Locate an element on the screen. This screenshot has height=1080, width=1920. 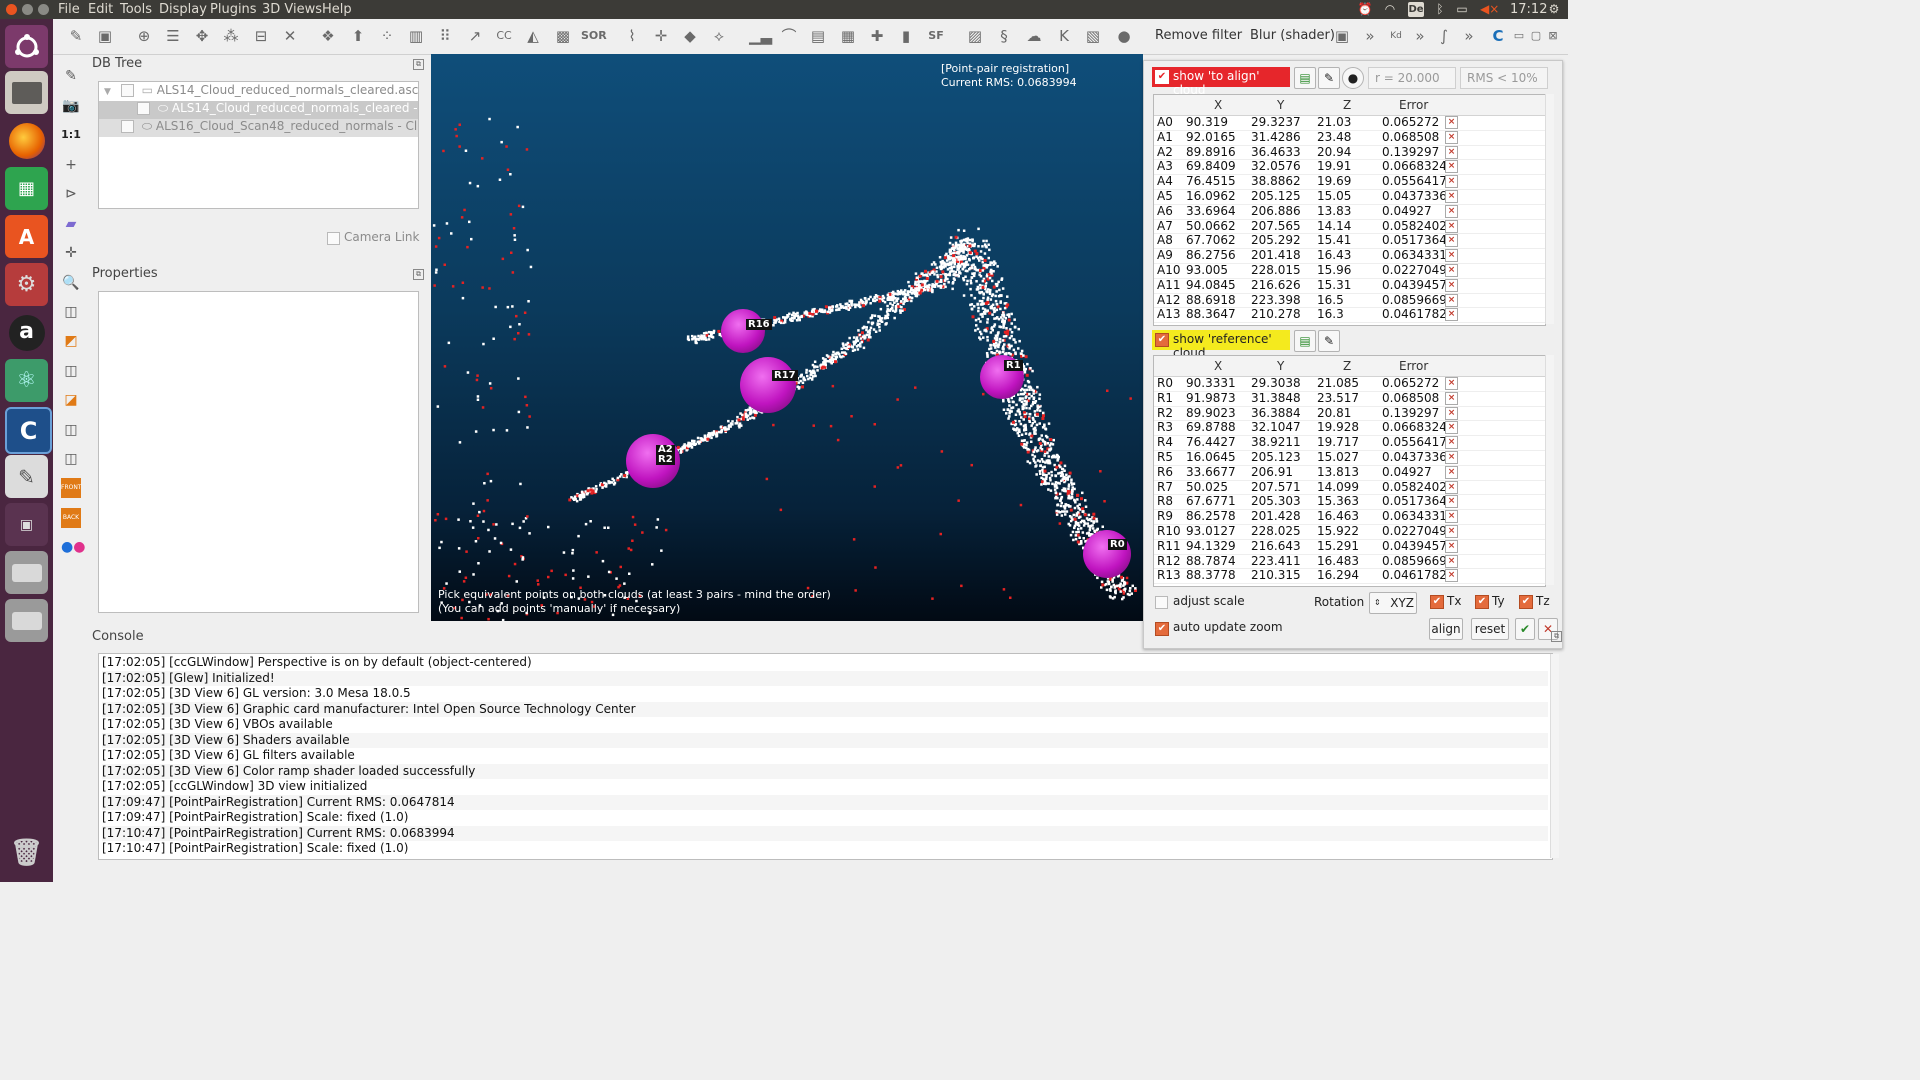
ty-checkbox: ✔ is located at coordinates (1482, 602).